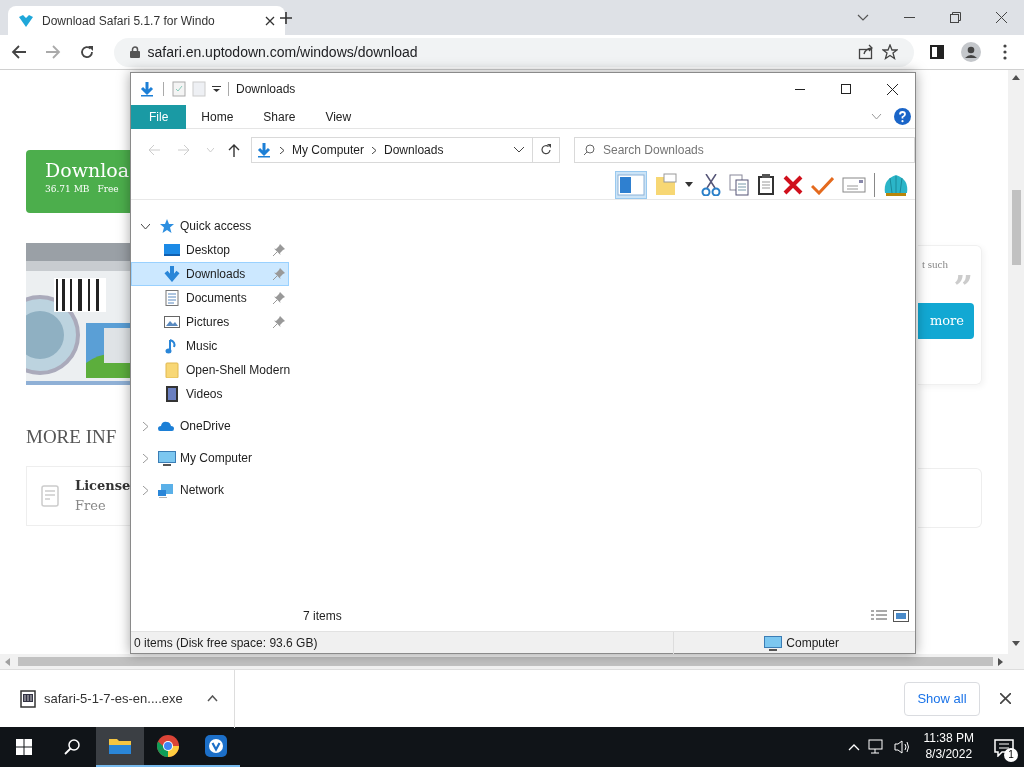 This screenshot has width=1024, height=768. Describe the element at coordinates (1016, 77) in the screenshot. I see `scroll-up-icon` at that location.